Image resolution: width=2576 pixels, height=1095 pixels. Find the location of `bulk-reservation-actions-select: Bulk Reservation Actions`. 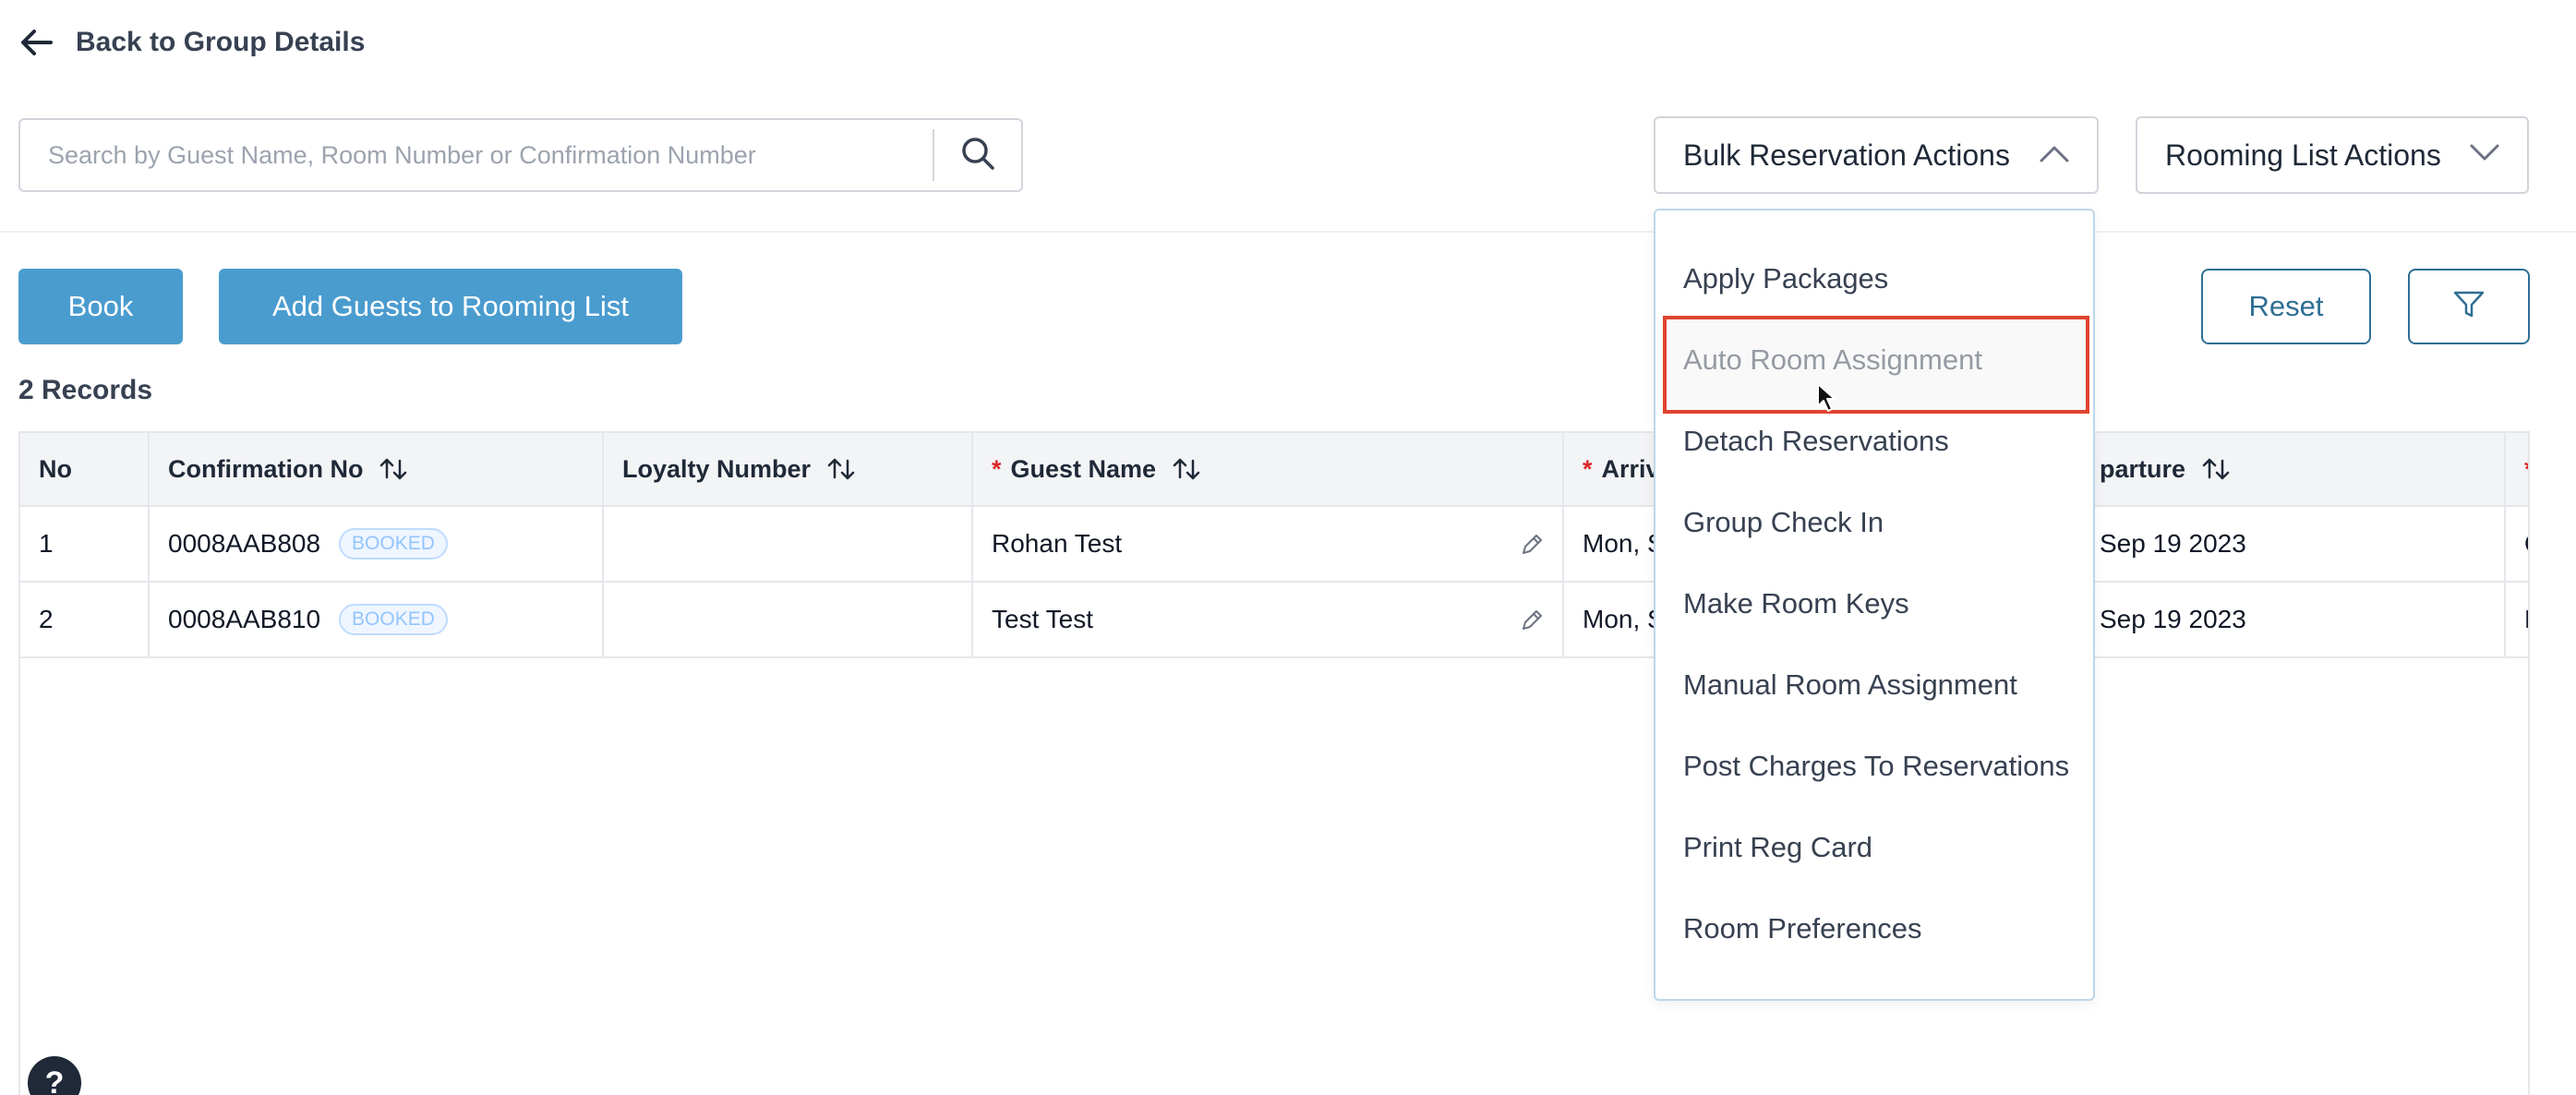

bulk-reservation-actions-select: Bulk Reservation Actions is located at coordinates (1876, 155).